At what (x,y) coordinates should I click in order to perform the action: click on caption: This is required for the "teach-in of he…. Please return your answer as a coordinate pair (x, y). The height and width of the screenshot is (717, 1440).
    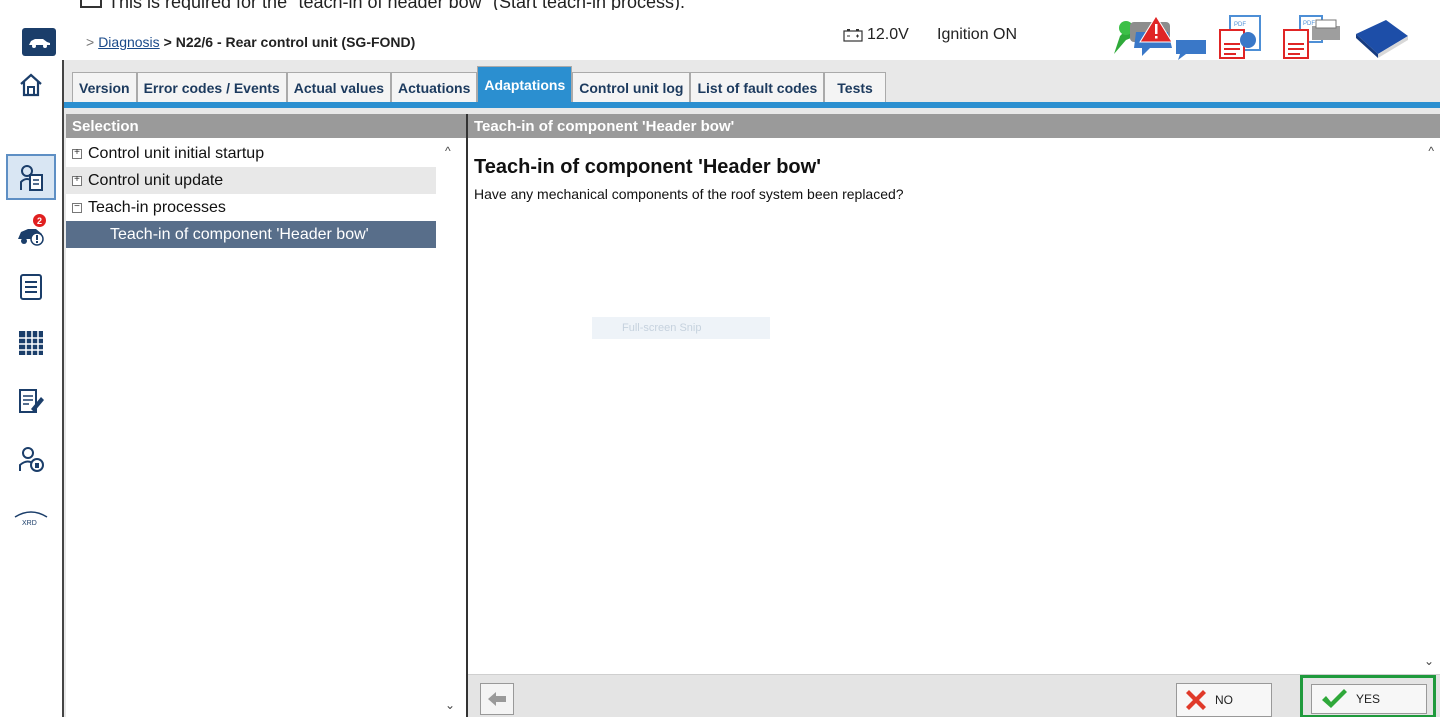
    Looking at the image, I should click on (382, 6).